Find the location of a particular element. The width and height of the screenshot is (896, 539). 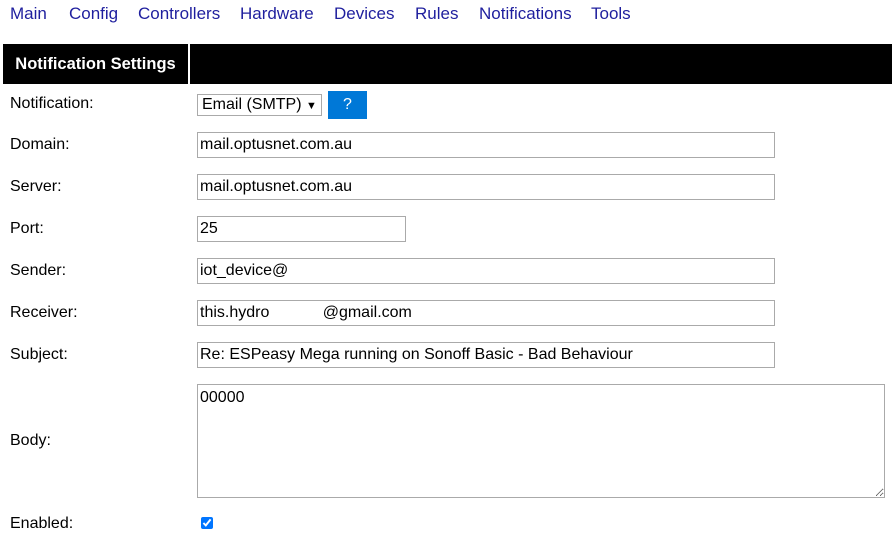

header-divider is located at coordinates (189, 64).